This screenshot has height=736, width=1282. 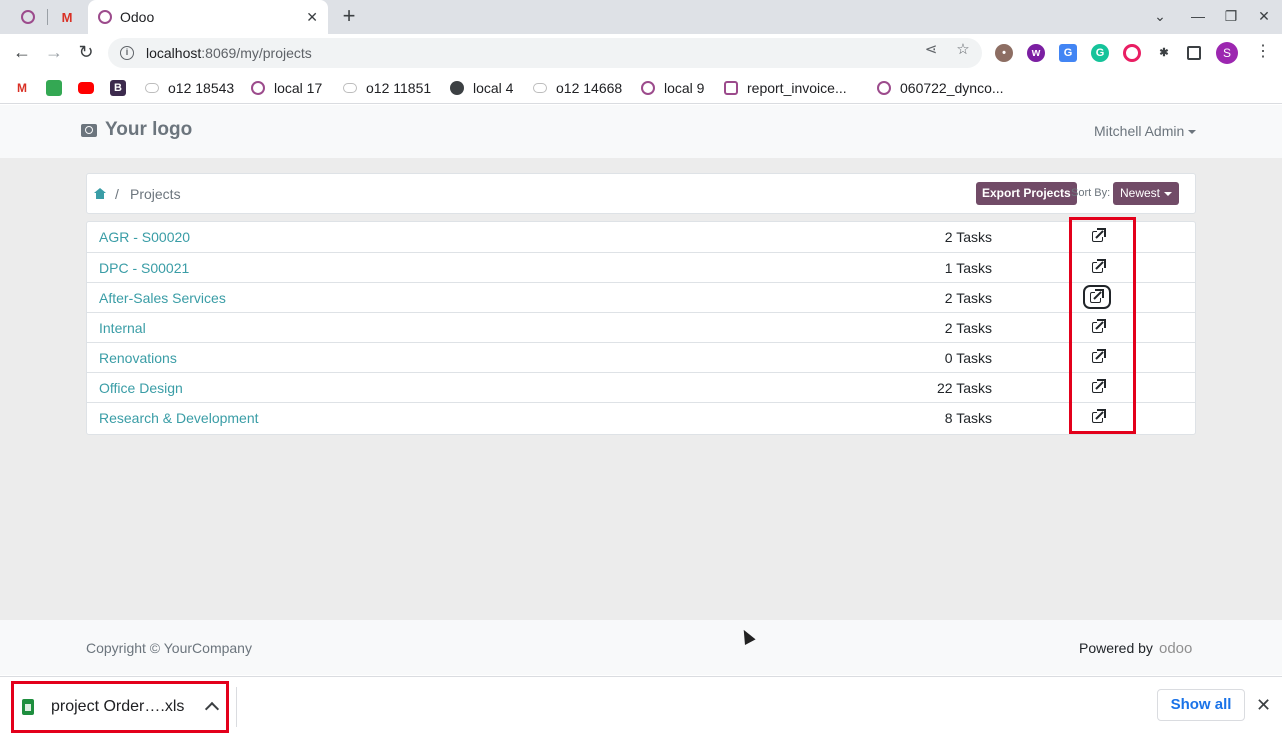 I want to click on youtube-icon, so click(x=86, y=88).